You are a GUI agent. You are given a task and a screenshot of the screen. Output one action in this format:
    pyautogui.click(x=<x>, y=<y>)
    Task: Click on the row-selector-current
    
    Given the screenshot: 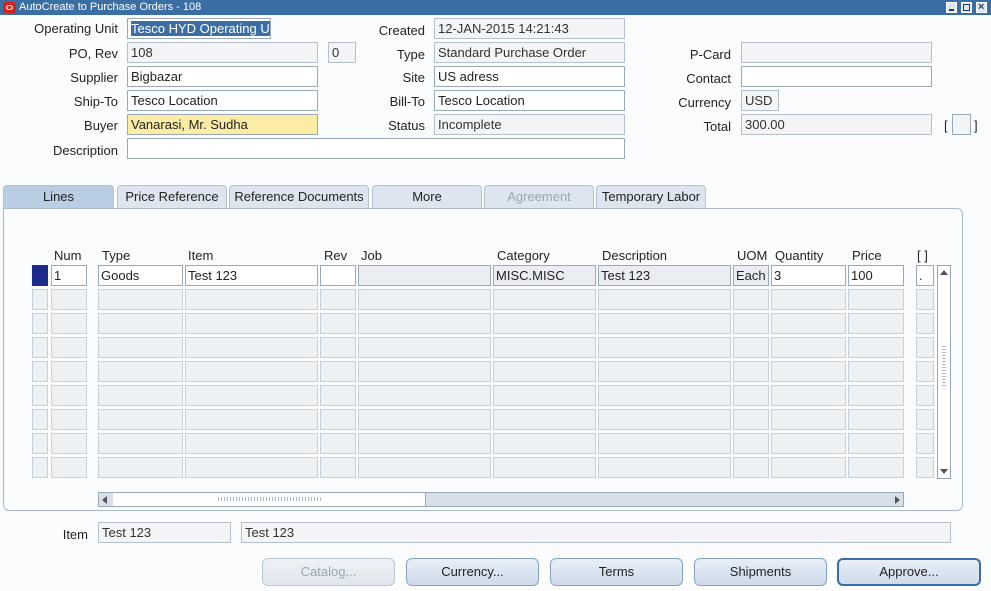 What is the action you would take?
    pyautogui.click(x=40, y=275)
    